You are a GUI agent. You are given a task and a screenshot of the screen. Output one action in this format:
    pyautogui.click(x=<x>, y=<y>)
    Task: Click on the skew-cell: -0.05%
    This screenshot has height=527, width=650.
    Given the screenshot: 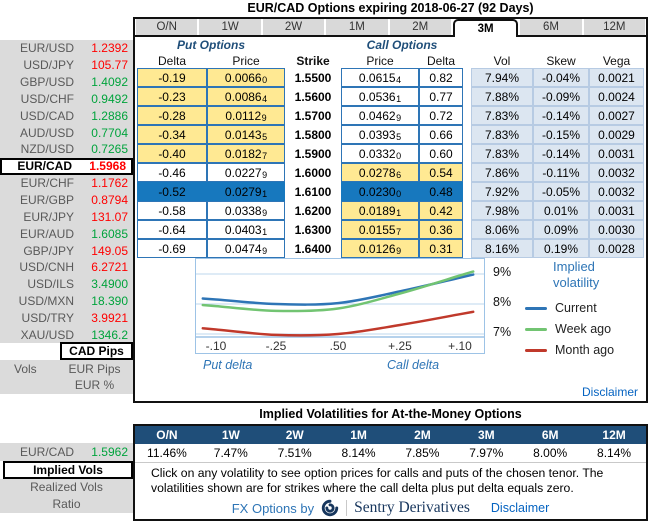 What is the action you would take?
    pyautogui.click(x=561, y=191)
    